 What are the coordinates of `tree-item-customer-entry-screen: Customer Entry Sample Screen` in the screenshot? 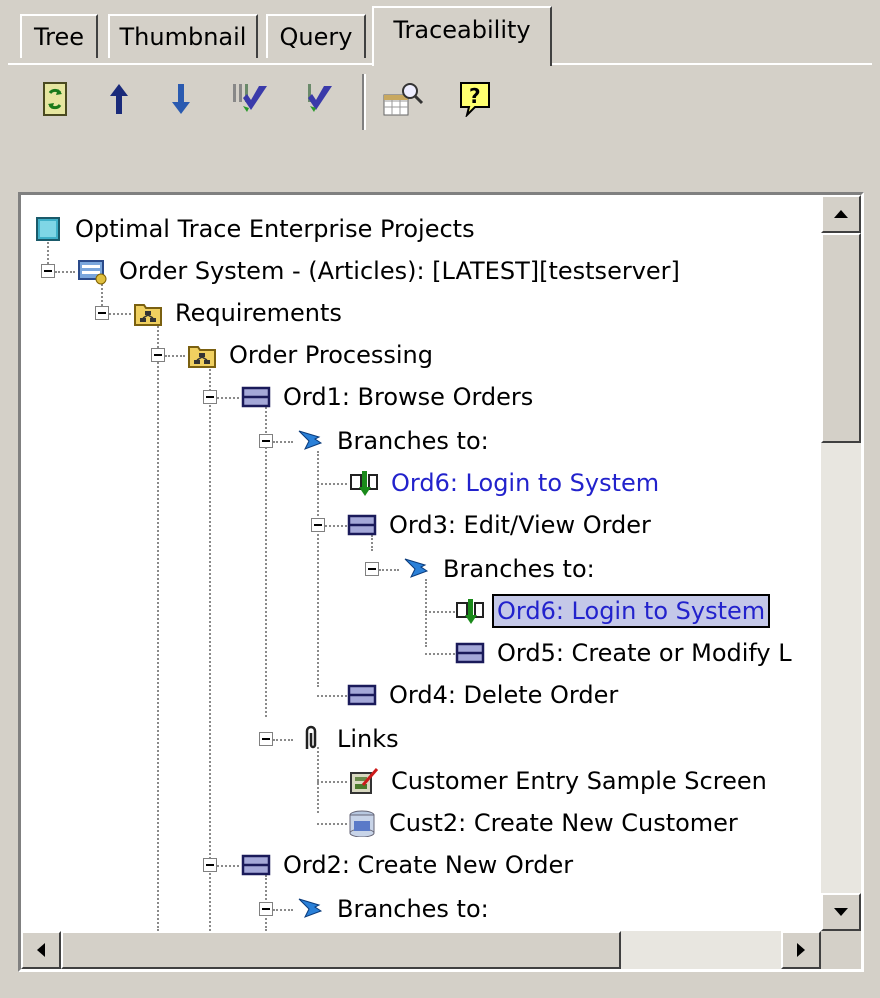 It's located at (560, 781).